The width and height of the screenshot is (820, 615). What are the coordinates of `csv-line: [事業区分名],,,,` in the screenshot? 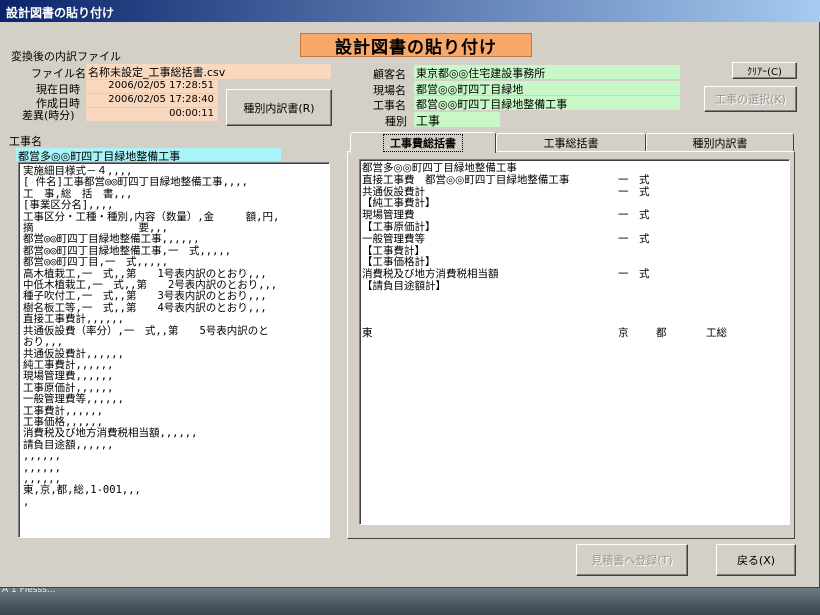 It's located at (68, 205).